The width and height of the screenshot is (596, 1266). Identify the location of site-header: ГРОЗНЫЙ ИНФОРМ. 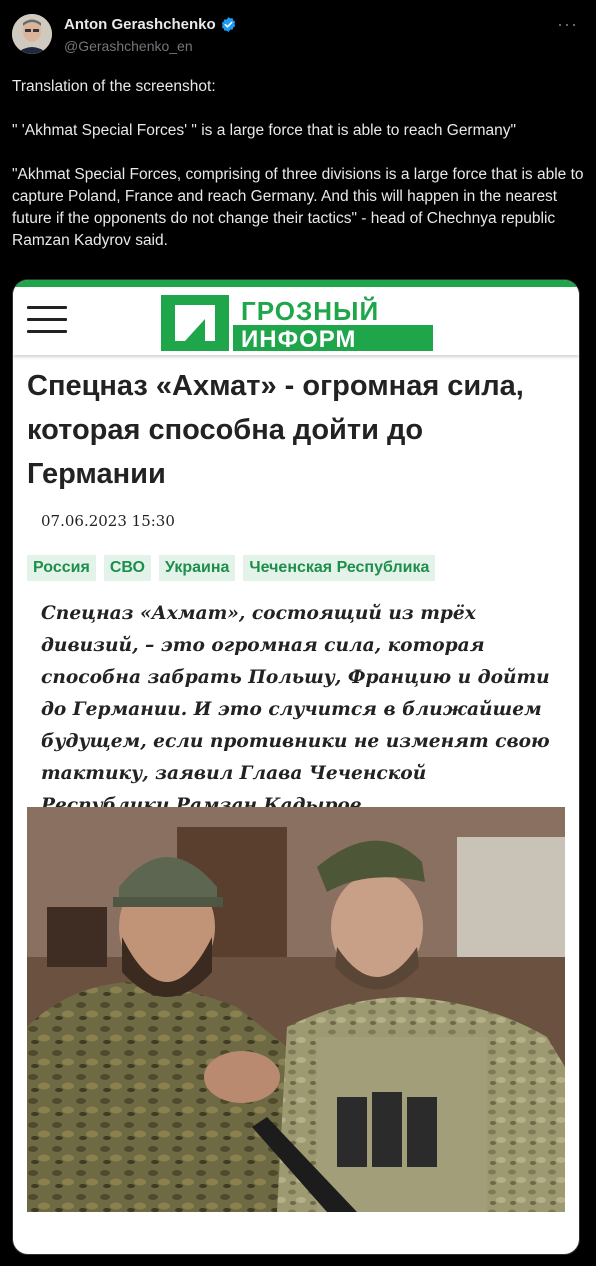
(296, 321).